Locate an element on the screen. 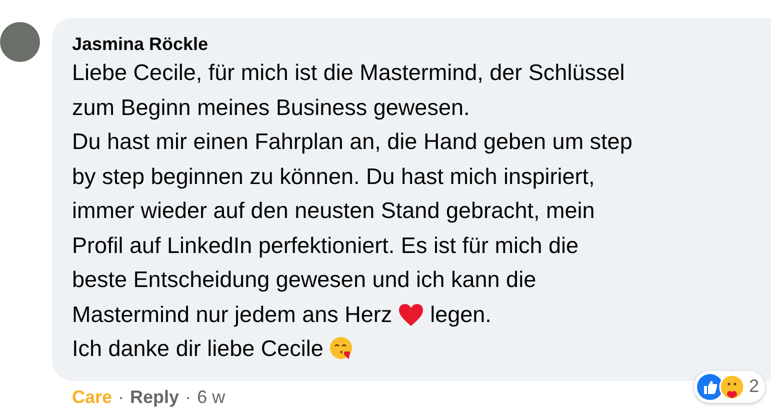  reaction-count: 2 is located at coordinates (753, 386).